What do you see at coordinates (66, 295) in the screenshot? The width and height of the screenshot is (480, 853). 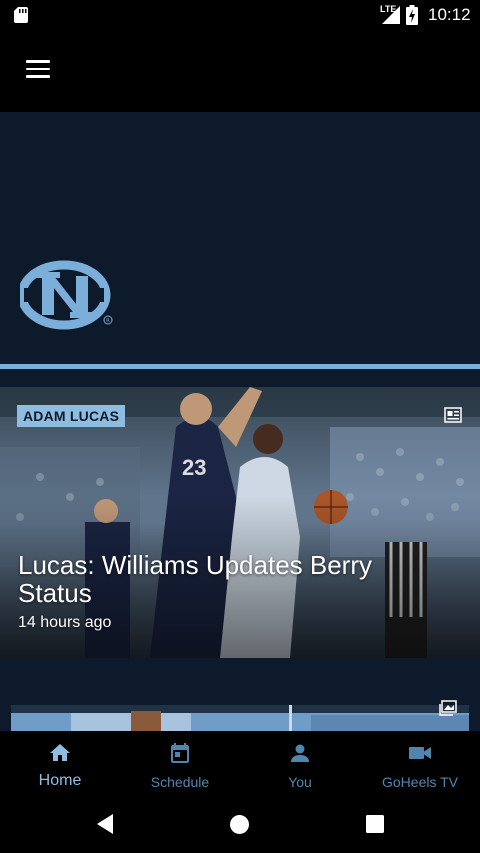 I see `unc-logo: R` at bounding box center [66, 295].